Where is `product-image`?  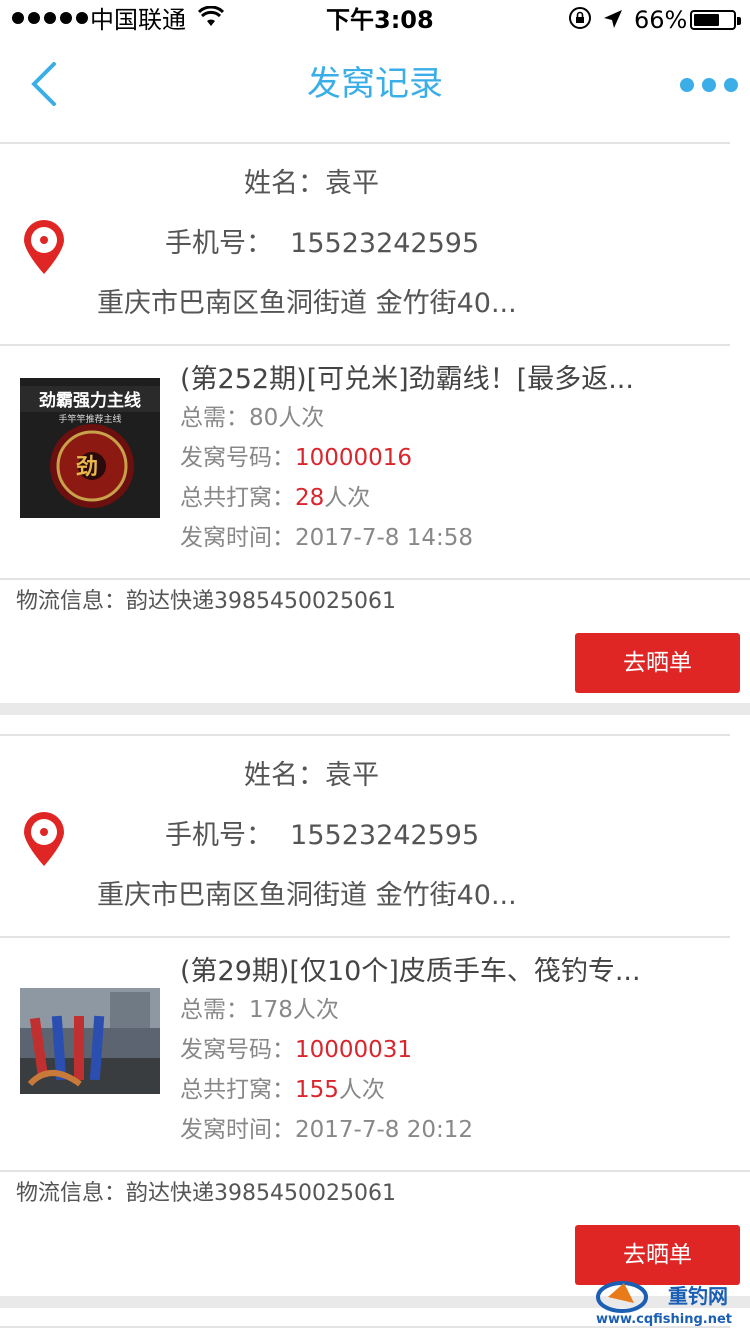 product-image is located at coordinates (90, 1041).